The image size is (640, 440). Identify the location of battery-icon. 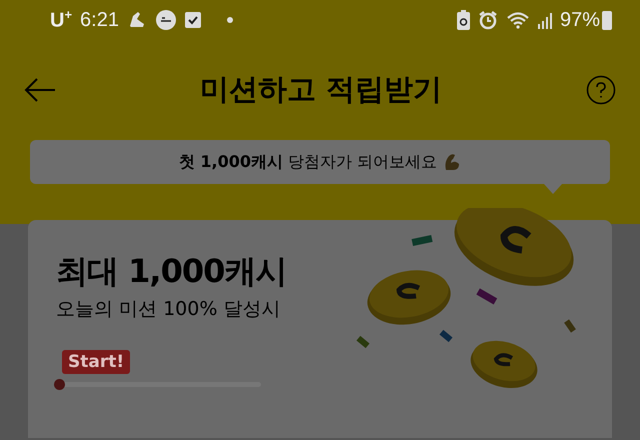
(607, 20).